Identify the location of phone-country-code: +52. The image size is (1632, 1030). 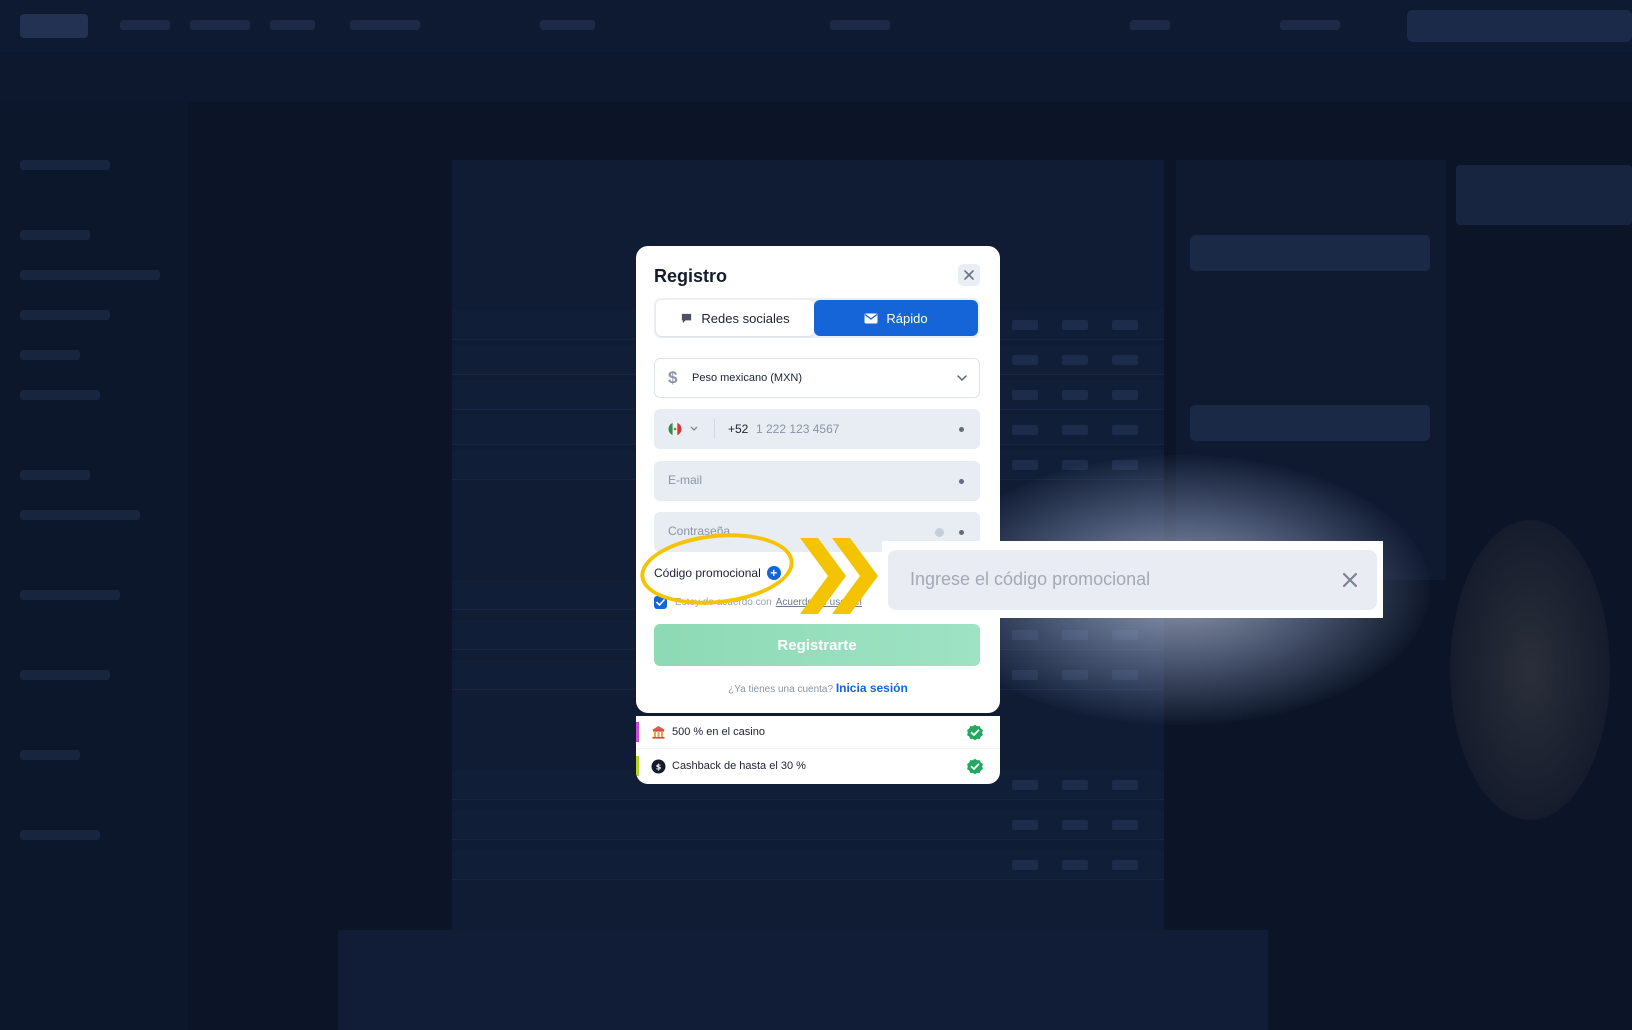
(738, 429).